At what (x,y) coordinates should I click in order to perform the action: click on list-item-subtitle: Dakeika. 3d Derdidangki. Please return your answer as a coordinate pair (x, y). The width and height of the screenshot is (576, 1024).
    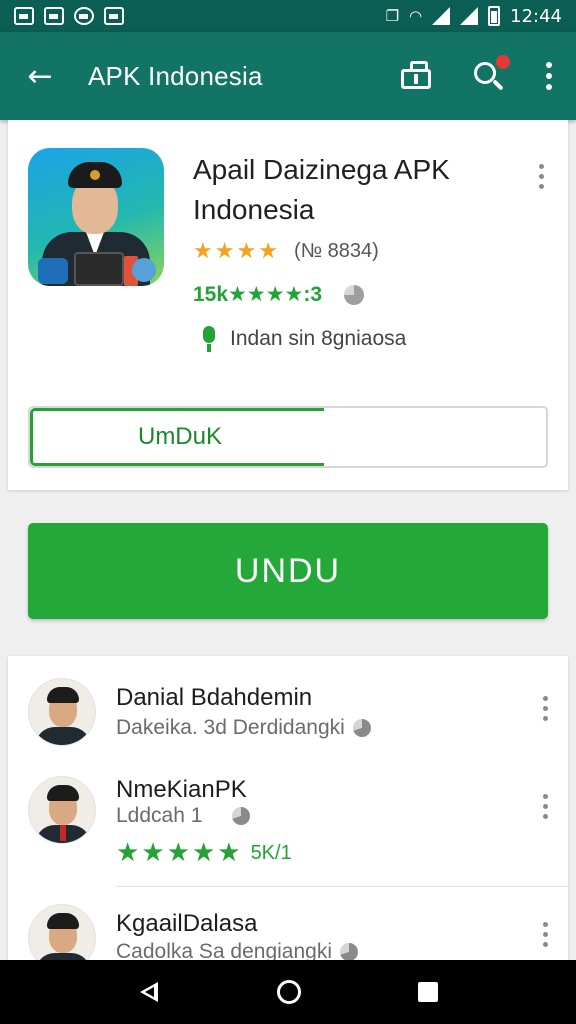
    Looking at the image, I should click on (243, 728).